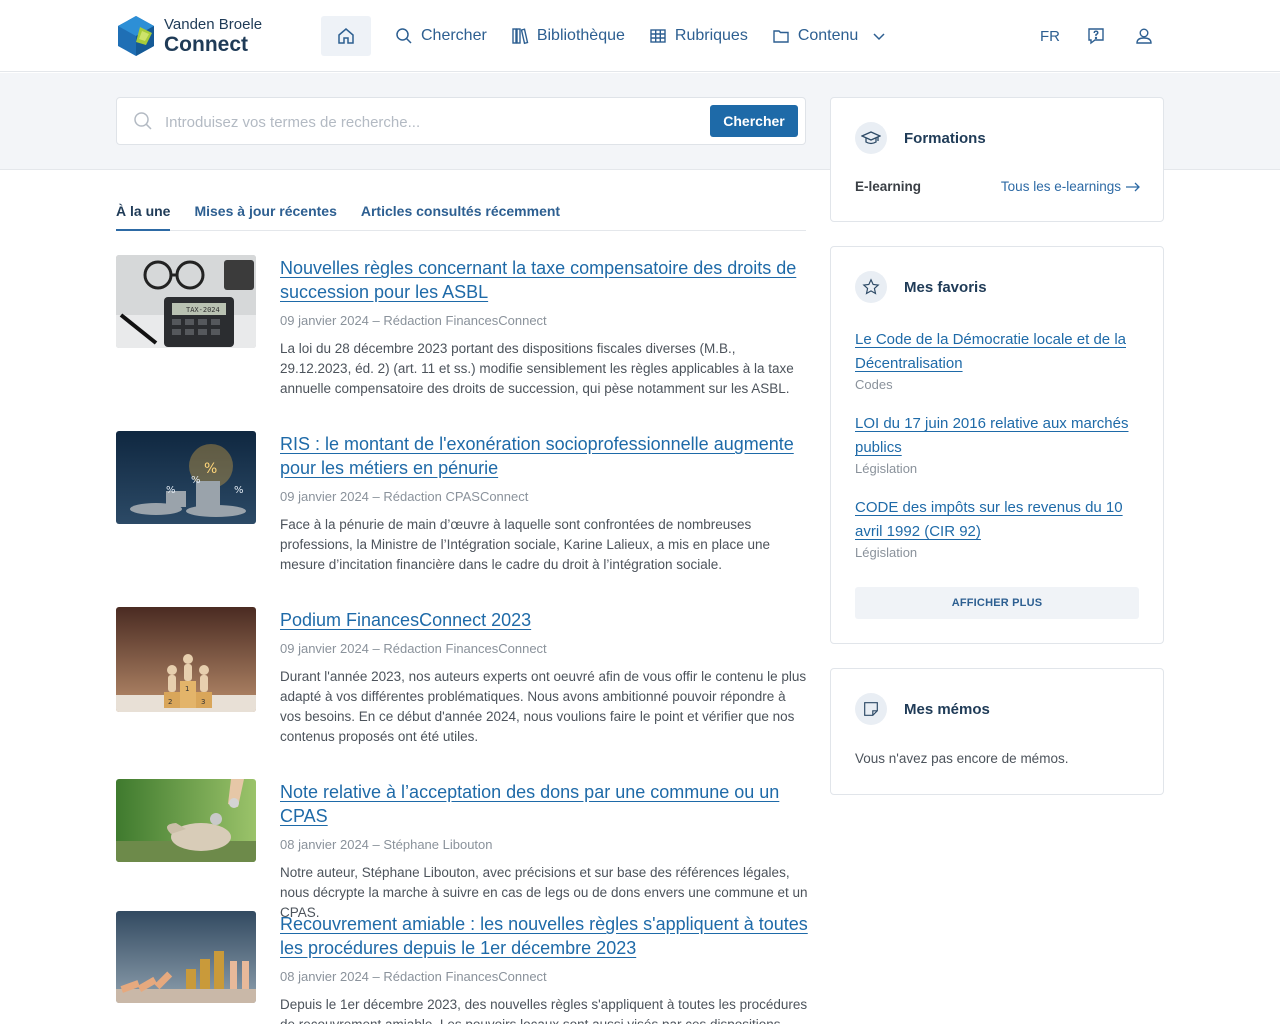 The height and width of the screenshot is (1024, 1280). What do you see at coordinates (203, 310) in the screenshot?
I see `thumbnail-text: TAX-2024` at bounding box center [203, 310].